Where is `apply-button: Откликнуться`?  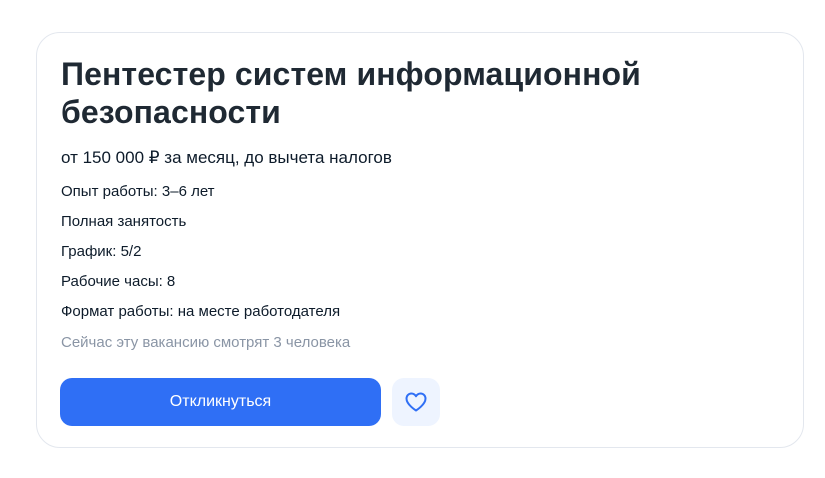 apply-button: Откликнуться is located at coordinates (220, 402).